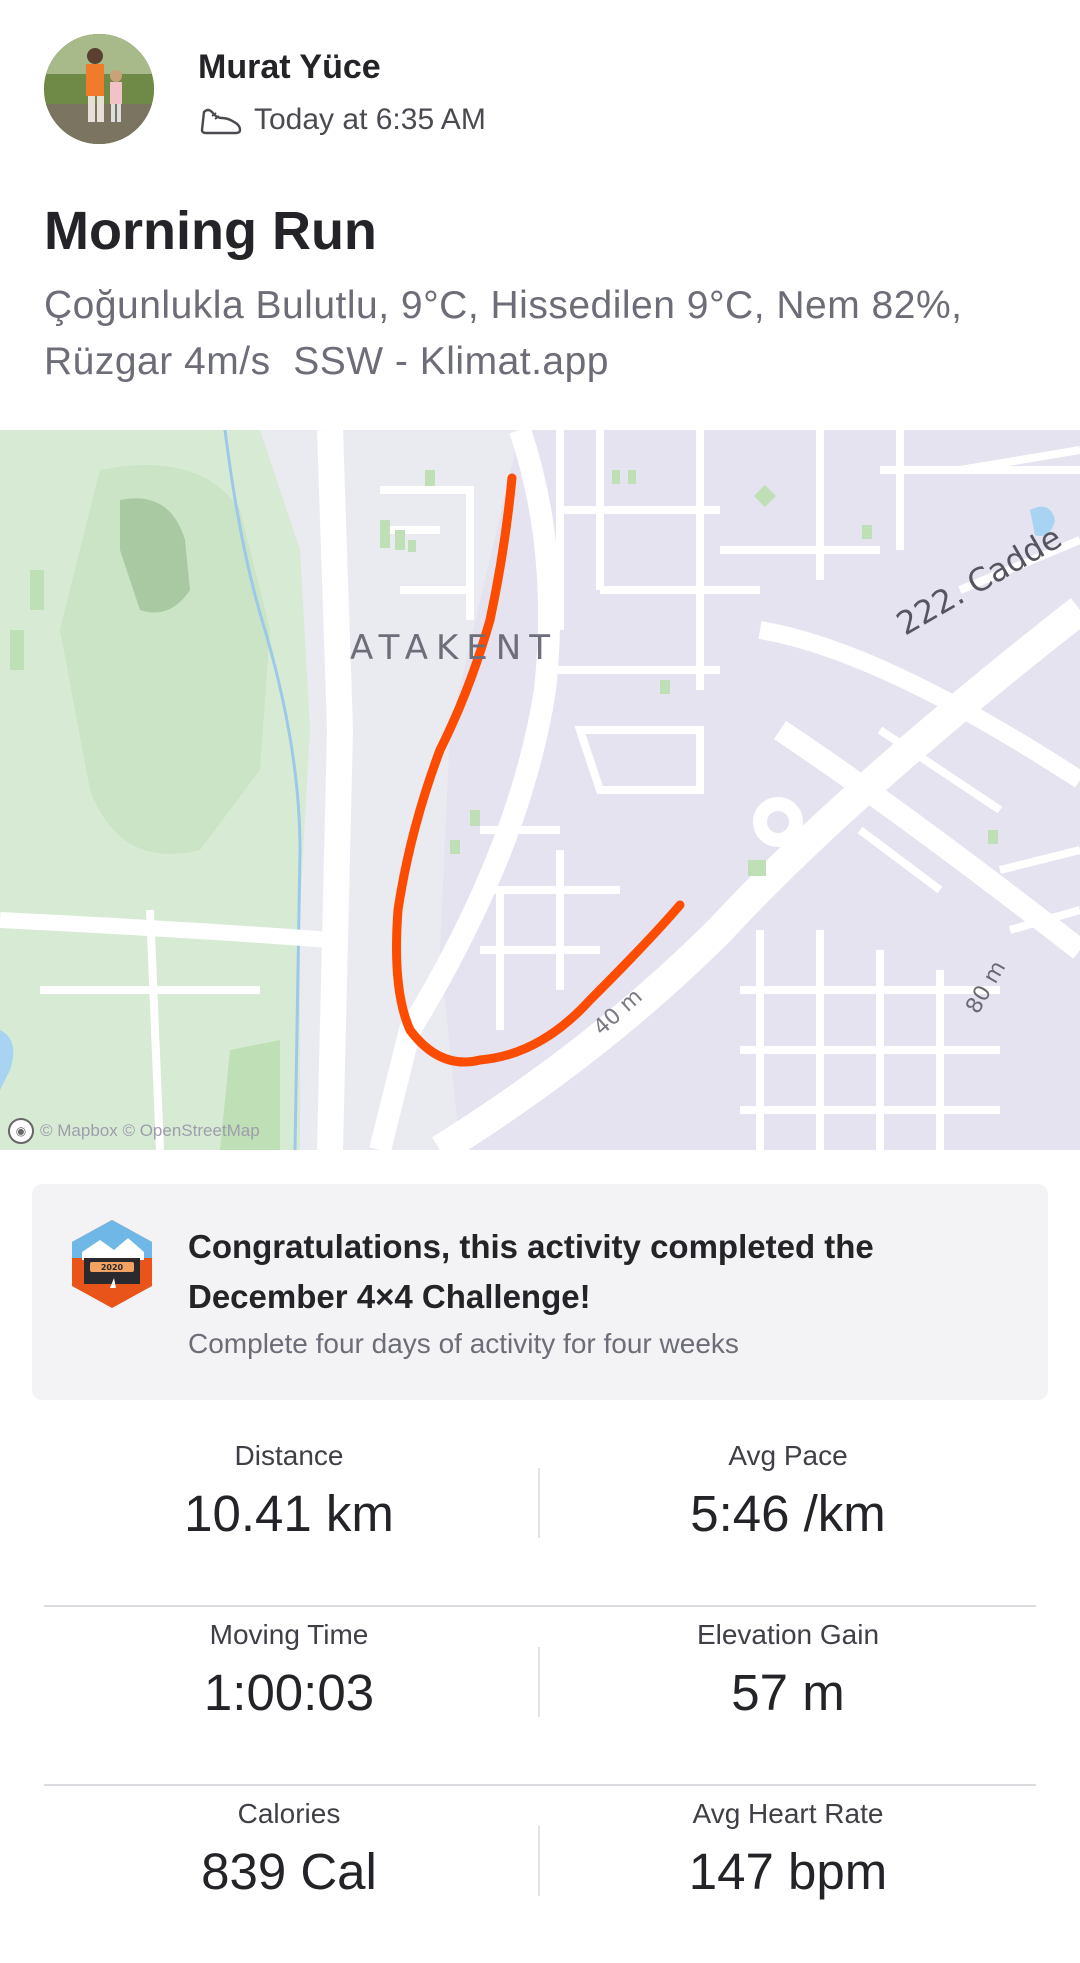 The width and height of the screenshot is (1080, 1963). What do you see at coordinates (788, 1513) in the screenshot?
I see `stat-value: 5:46 /km` at bounding box center [788, 1513].